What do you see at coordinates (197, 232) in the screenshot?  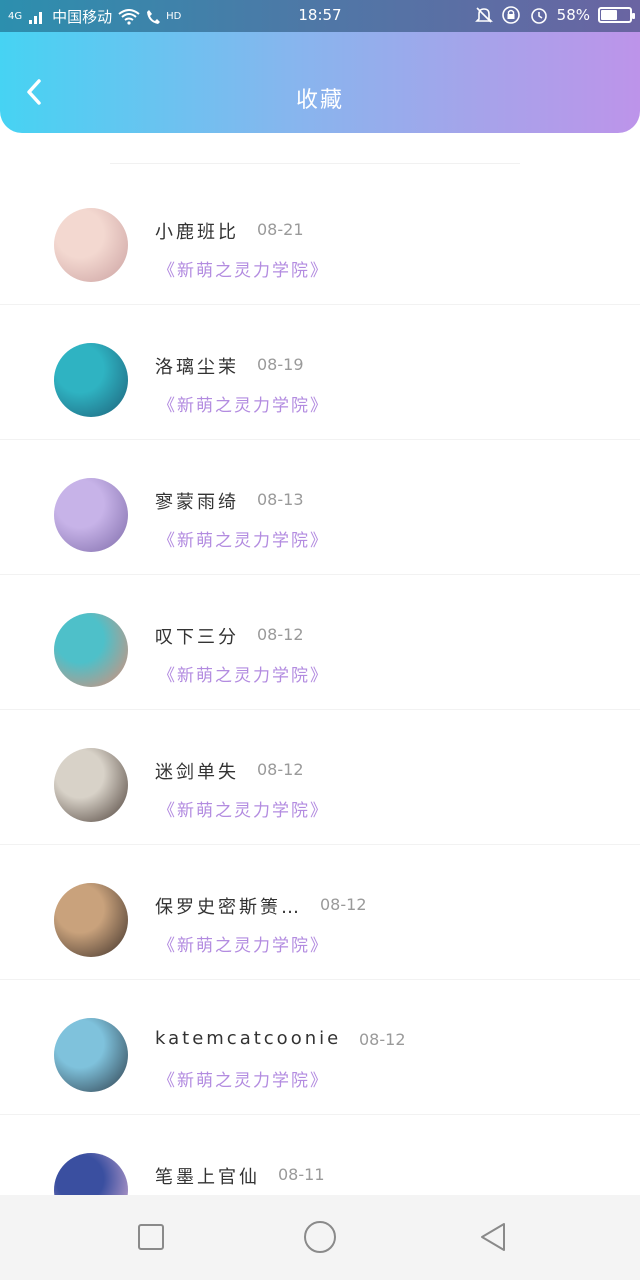 I see `username: 小鹿班比` at bounding box center [197, 232].